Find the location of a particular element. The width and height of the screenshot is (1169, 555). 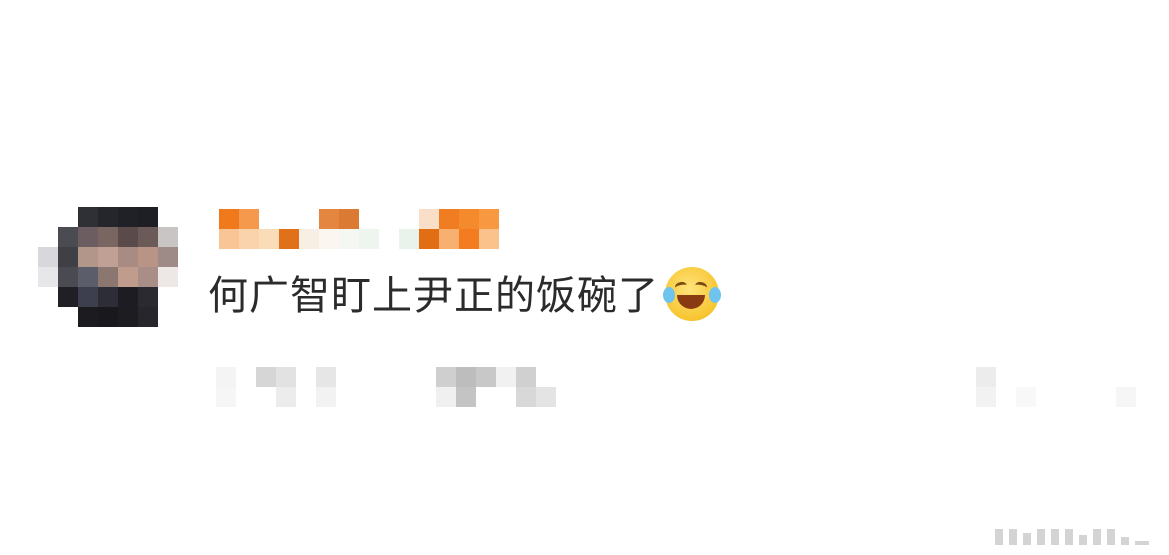

username is located at coordinates (364, 229).